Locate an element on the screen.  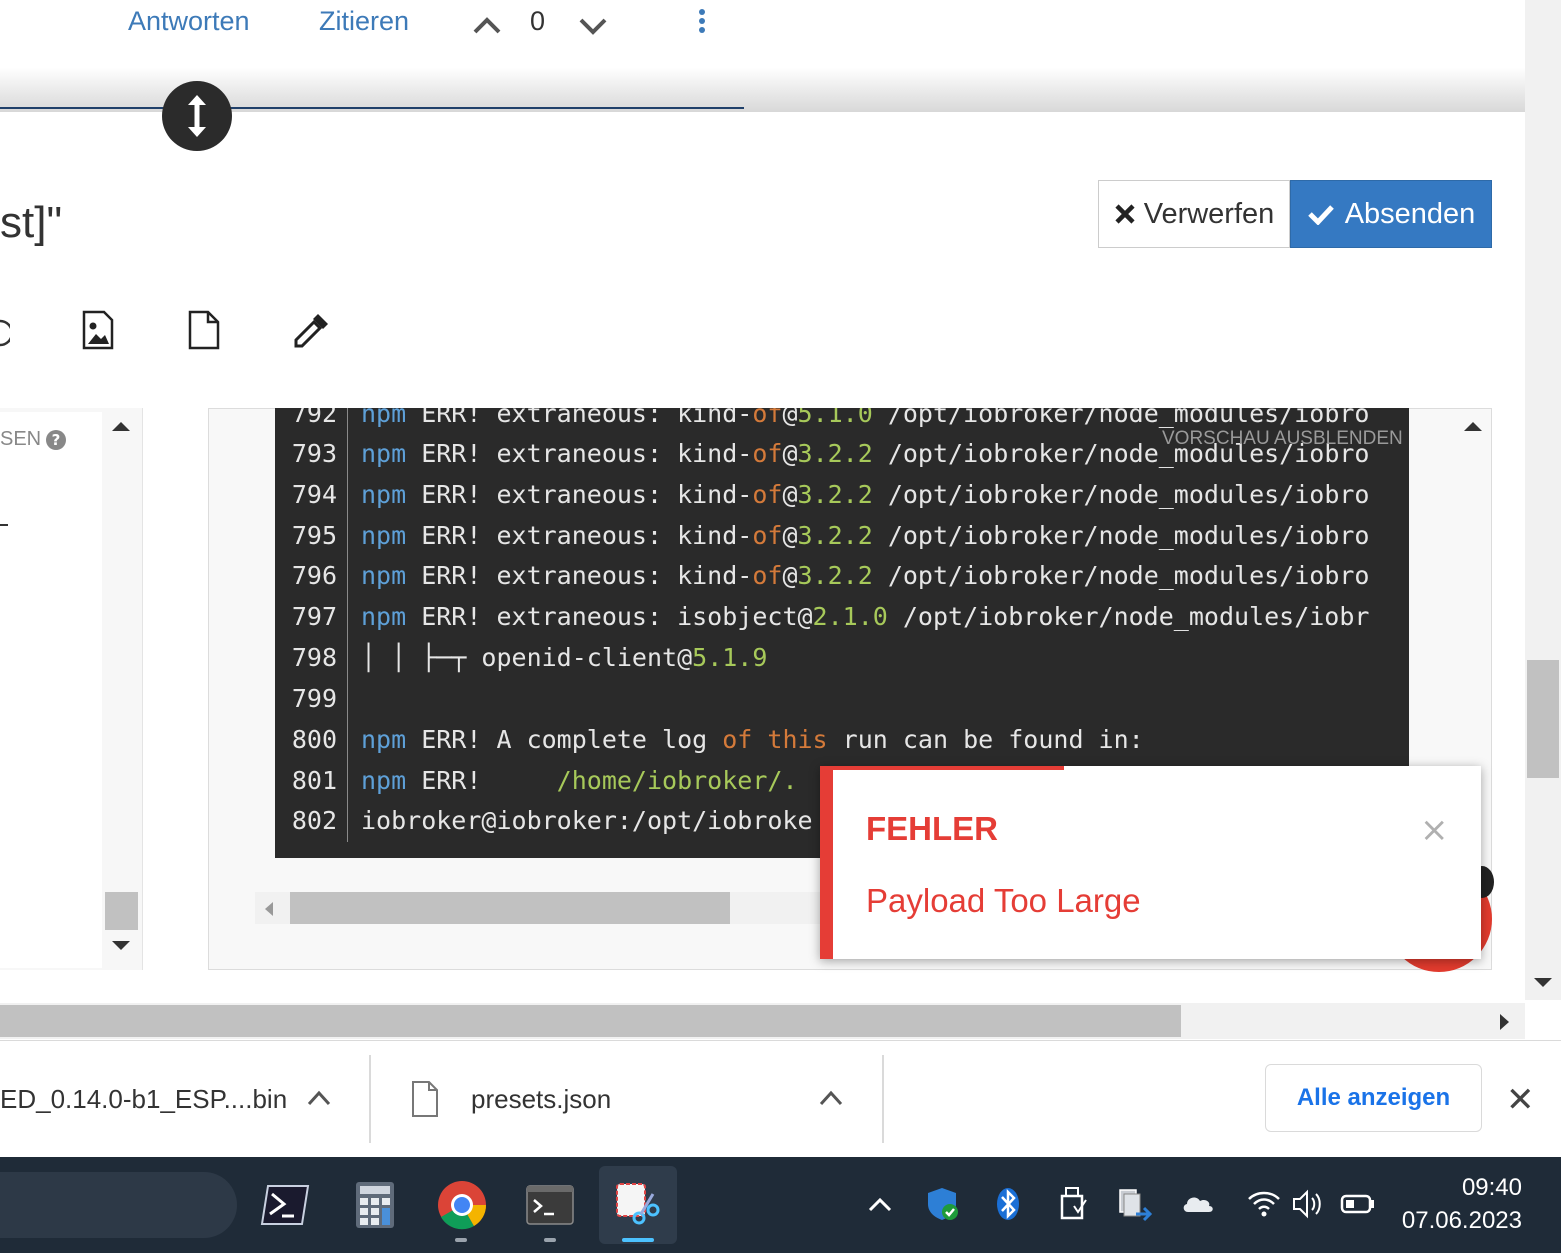
submit-button: Absenden is located at coordinates (1391, 214).